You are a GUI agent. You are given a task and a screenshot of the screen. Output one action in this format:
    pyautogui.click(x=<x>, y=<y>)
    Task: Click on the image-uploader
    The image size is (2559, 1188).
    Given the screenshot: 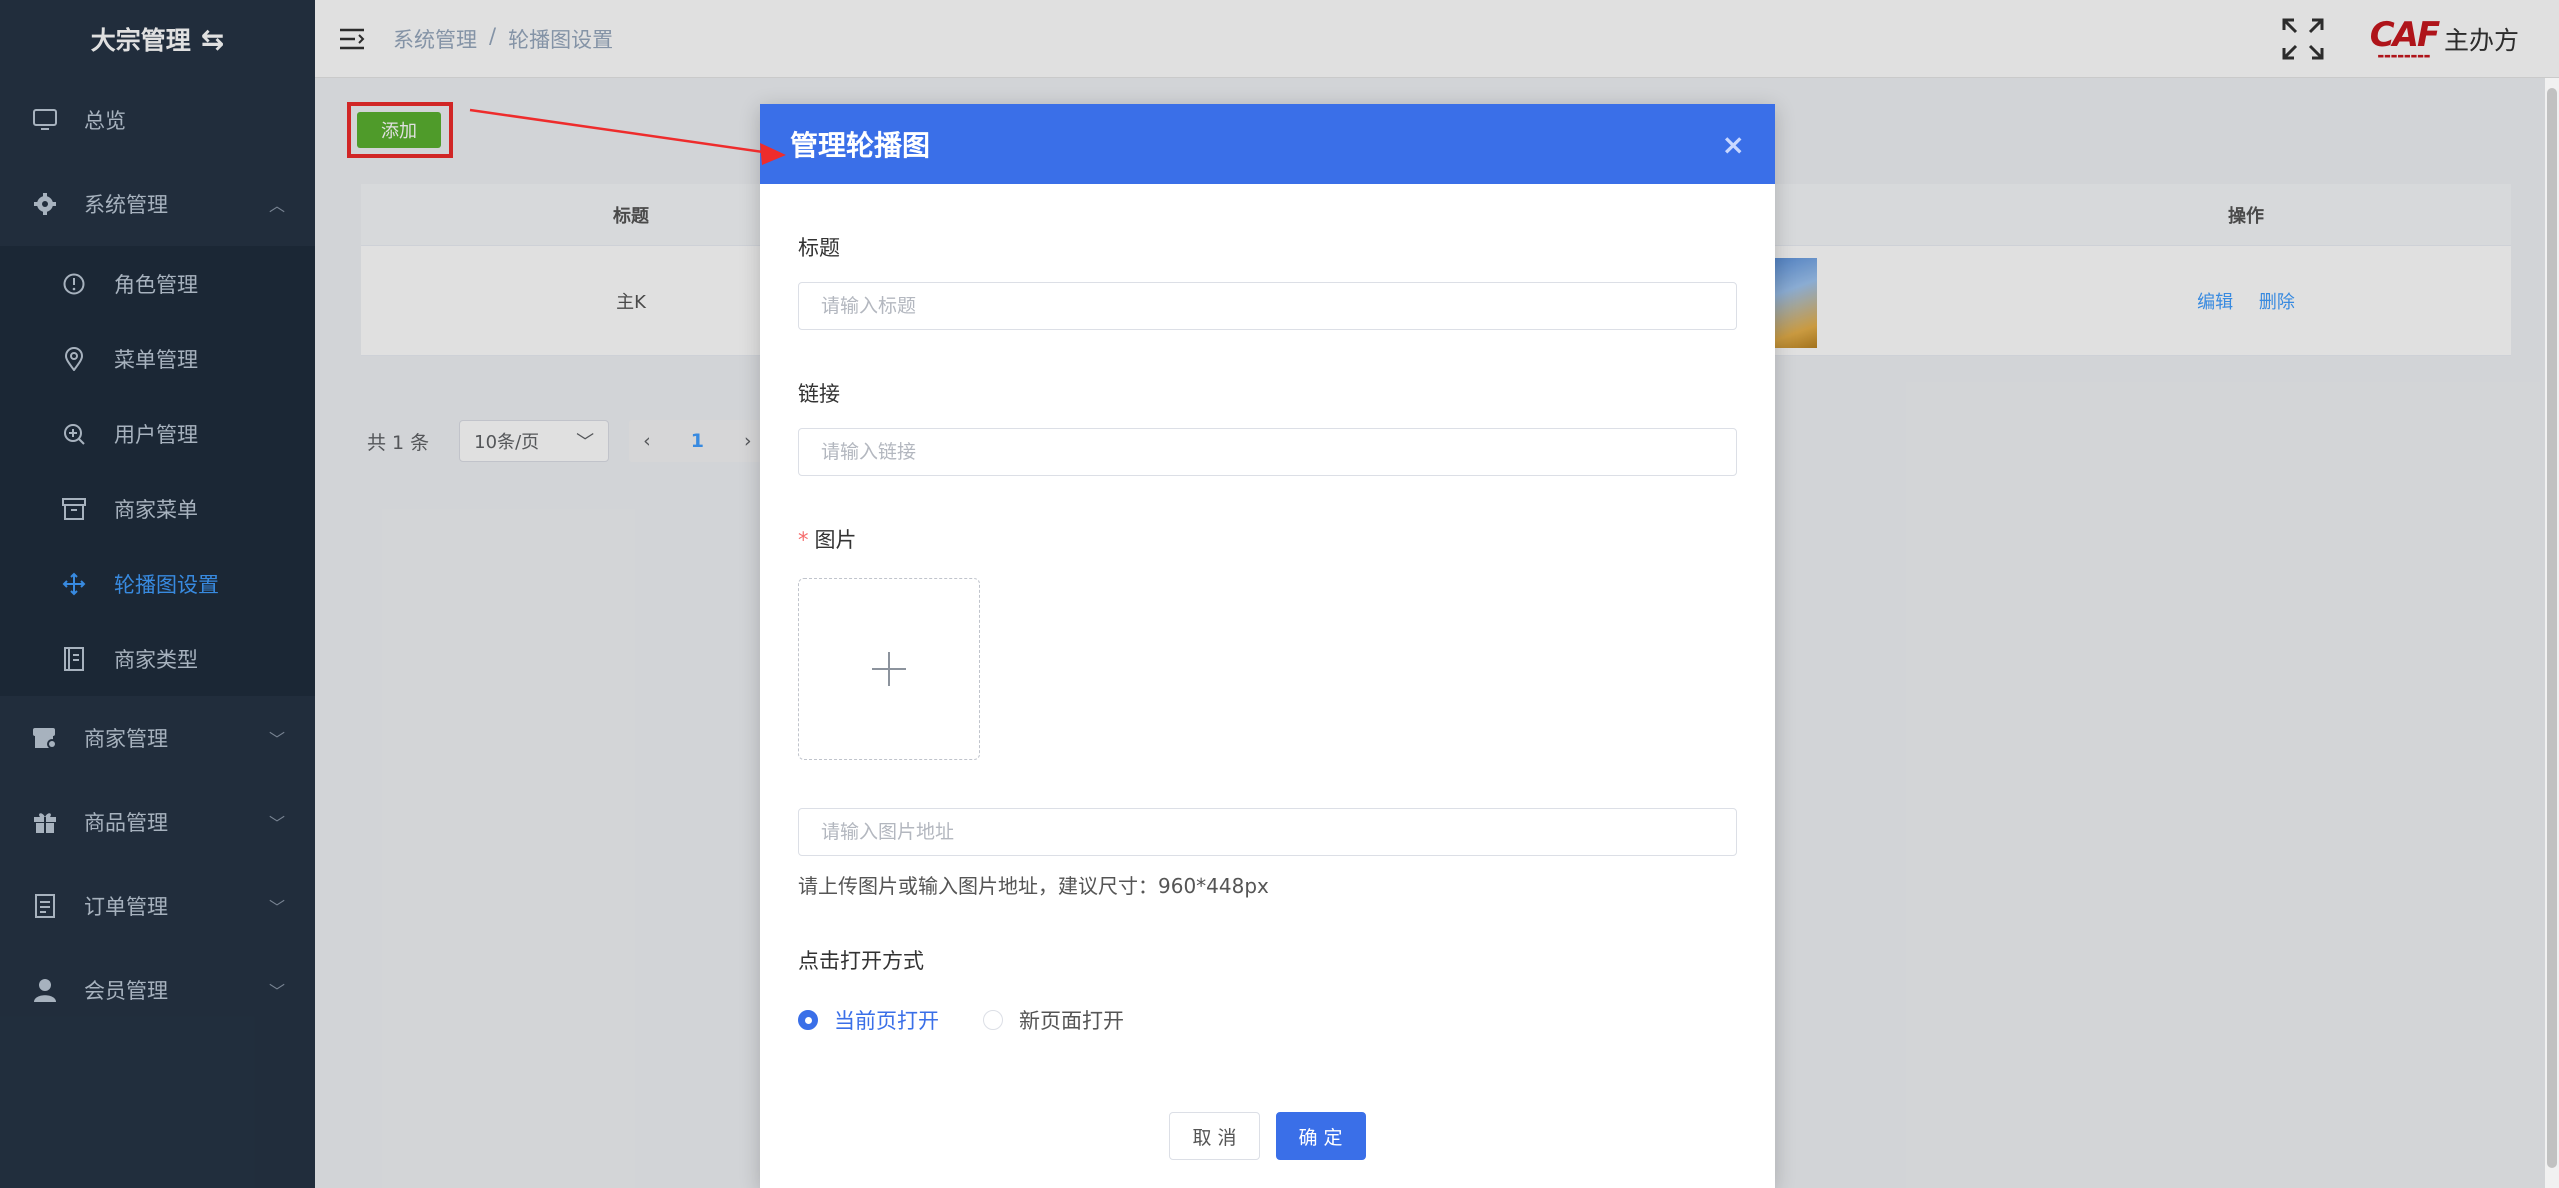 What is the action you would take?
    pyautogui.click(x=889, y=669)
    